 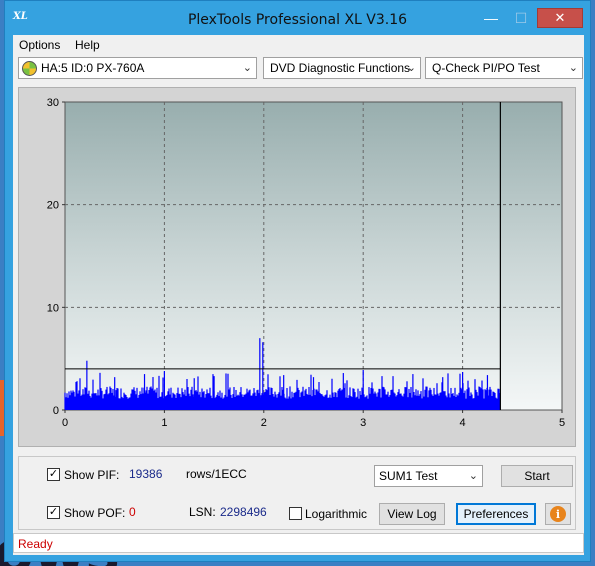 What do you see at coordinates (363, 423) in the screenshot?
I see `x-tick-label: 3` at bounding box center [363, 423].